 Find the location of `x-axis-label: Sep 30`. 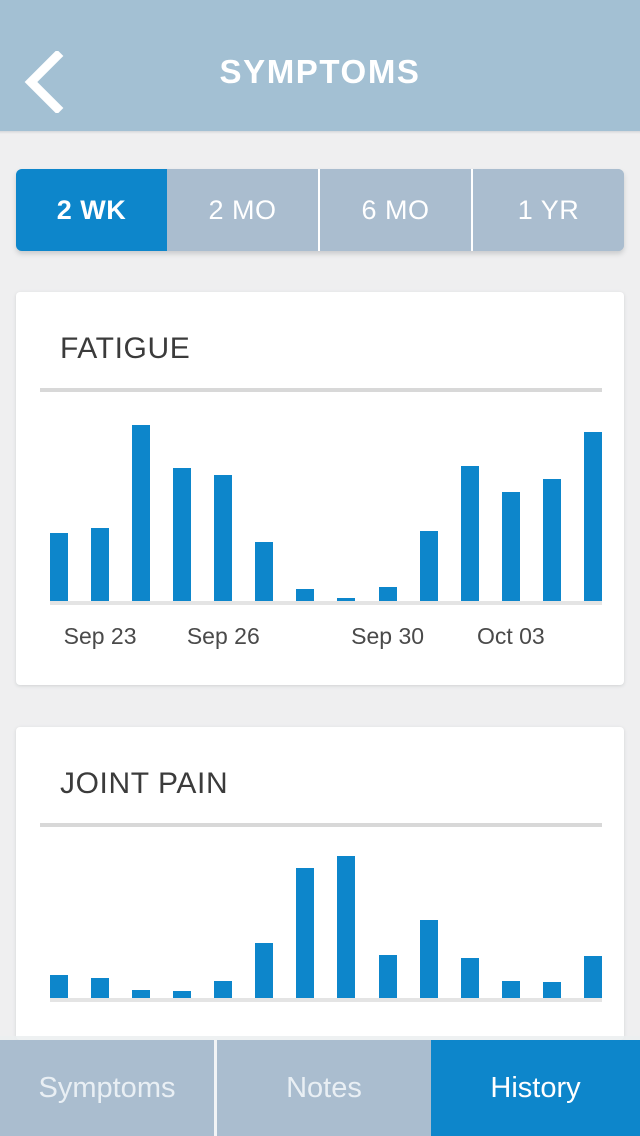

x-axis-label: Sep 30 is located at coordinates (388, 636).